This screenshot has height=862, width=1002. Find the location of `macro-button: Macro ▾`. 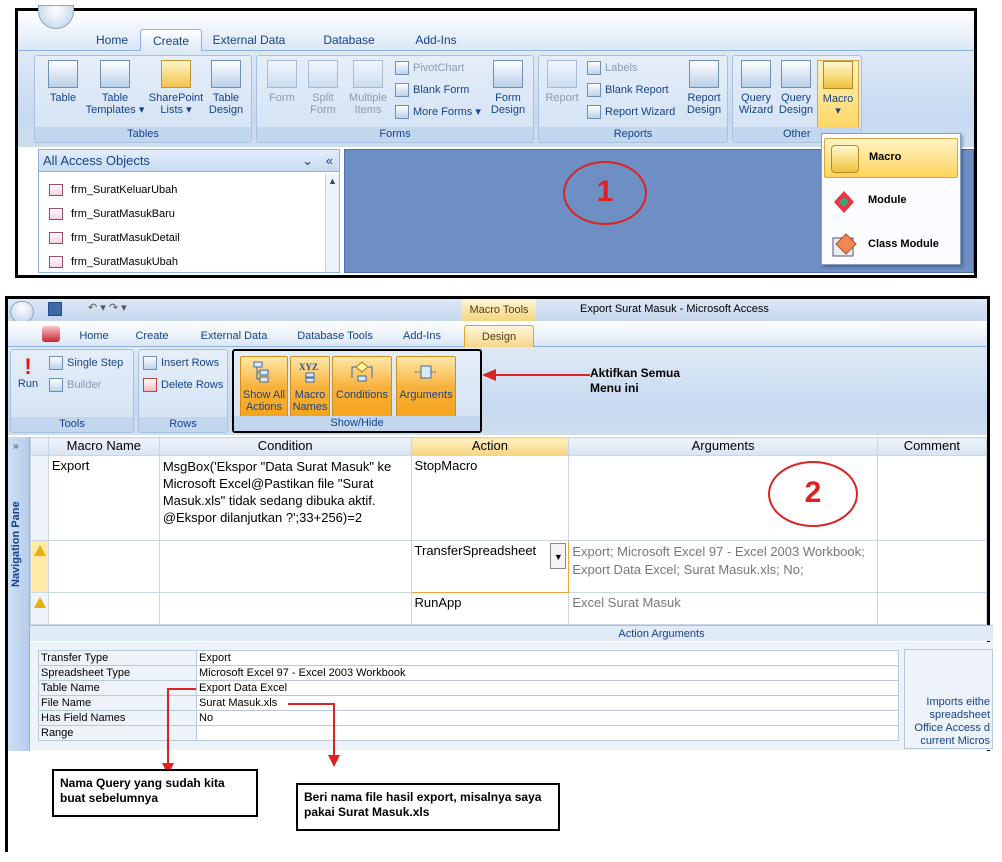

macro-button: Macro ▾ is located at coordinates (838, 97).